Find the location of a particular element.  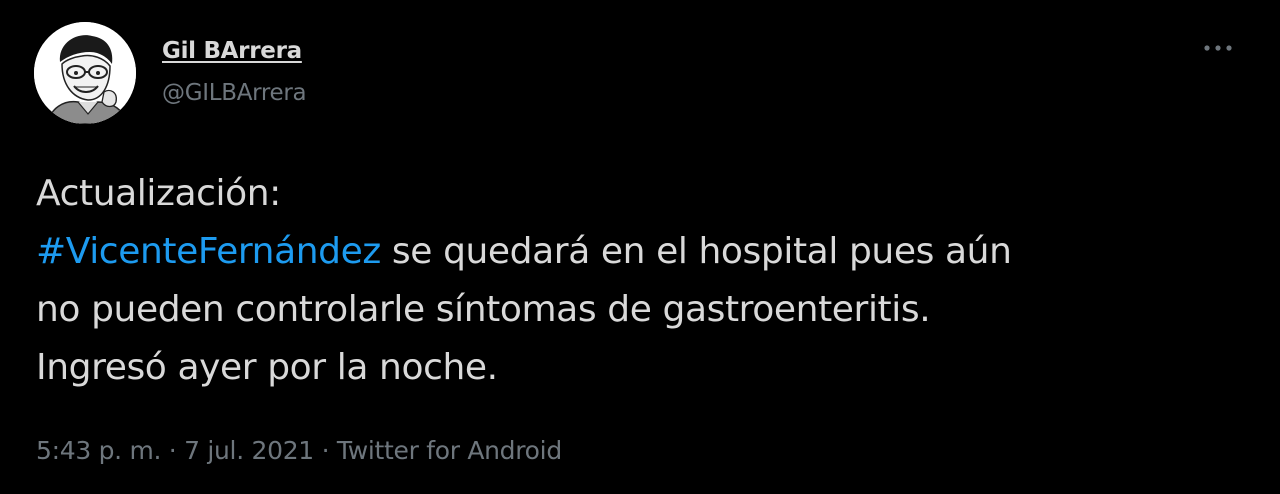

more-options-icon is located at coordinates (1218, 48).